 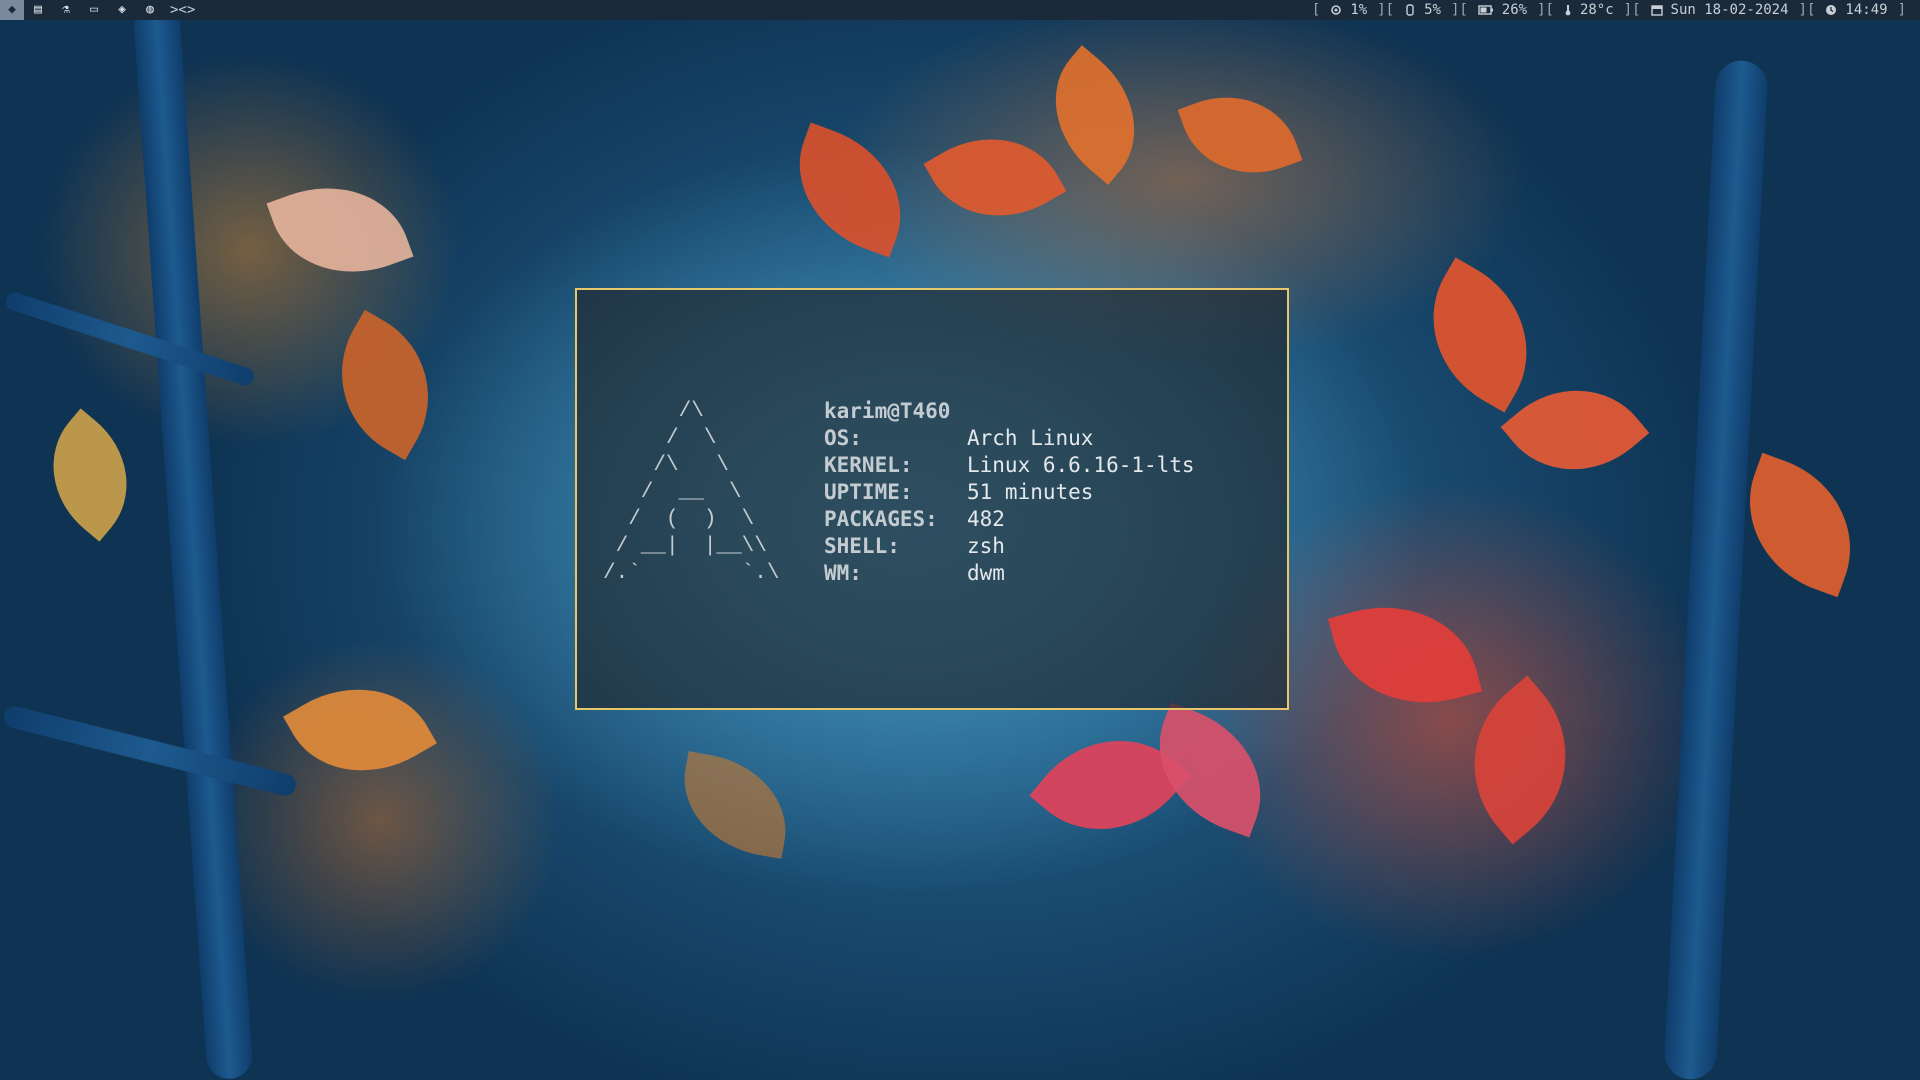 I want to click on info-row-uptime: UPTIME: 51 minutes, so click(x=1009, y=492).